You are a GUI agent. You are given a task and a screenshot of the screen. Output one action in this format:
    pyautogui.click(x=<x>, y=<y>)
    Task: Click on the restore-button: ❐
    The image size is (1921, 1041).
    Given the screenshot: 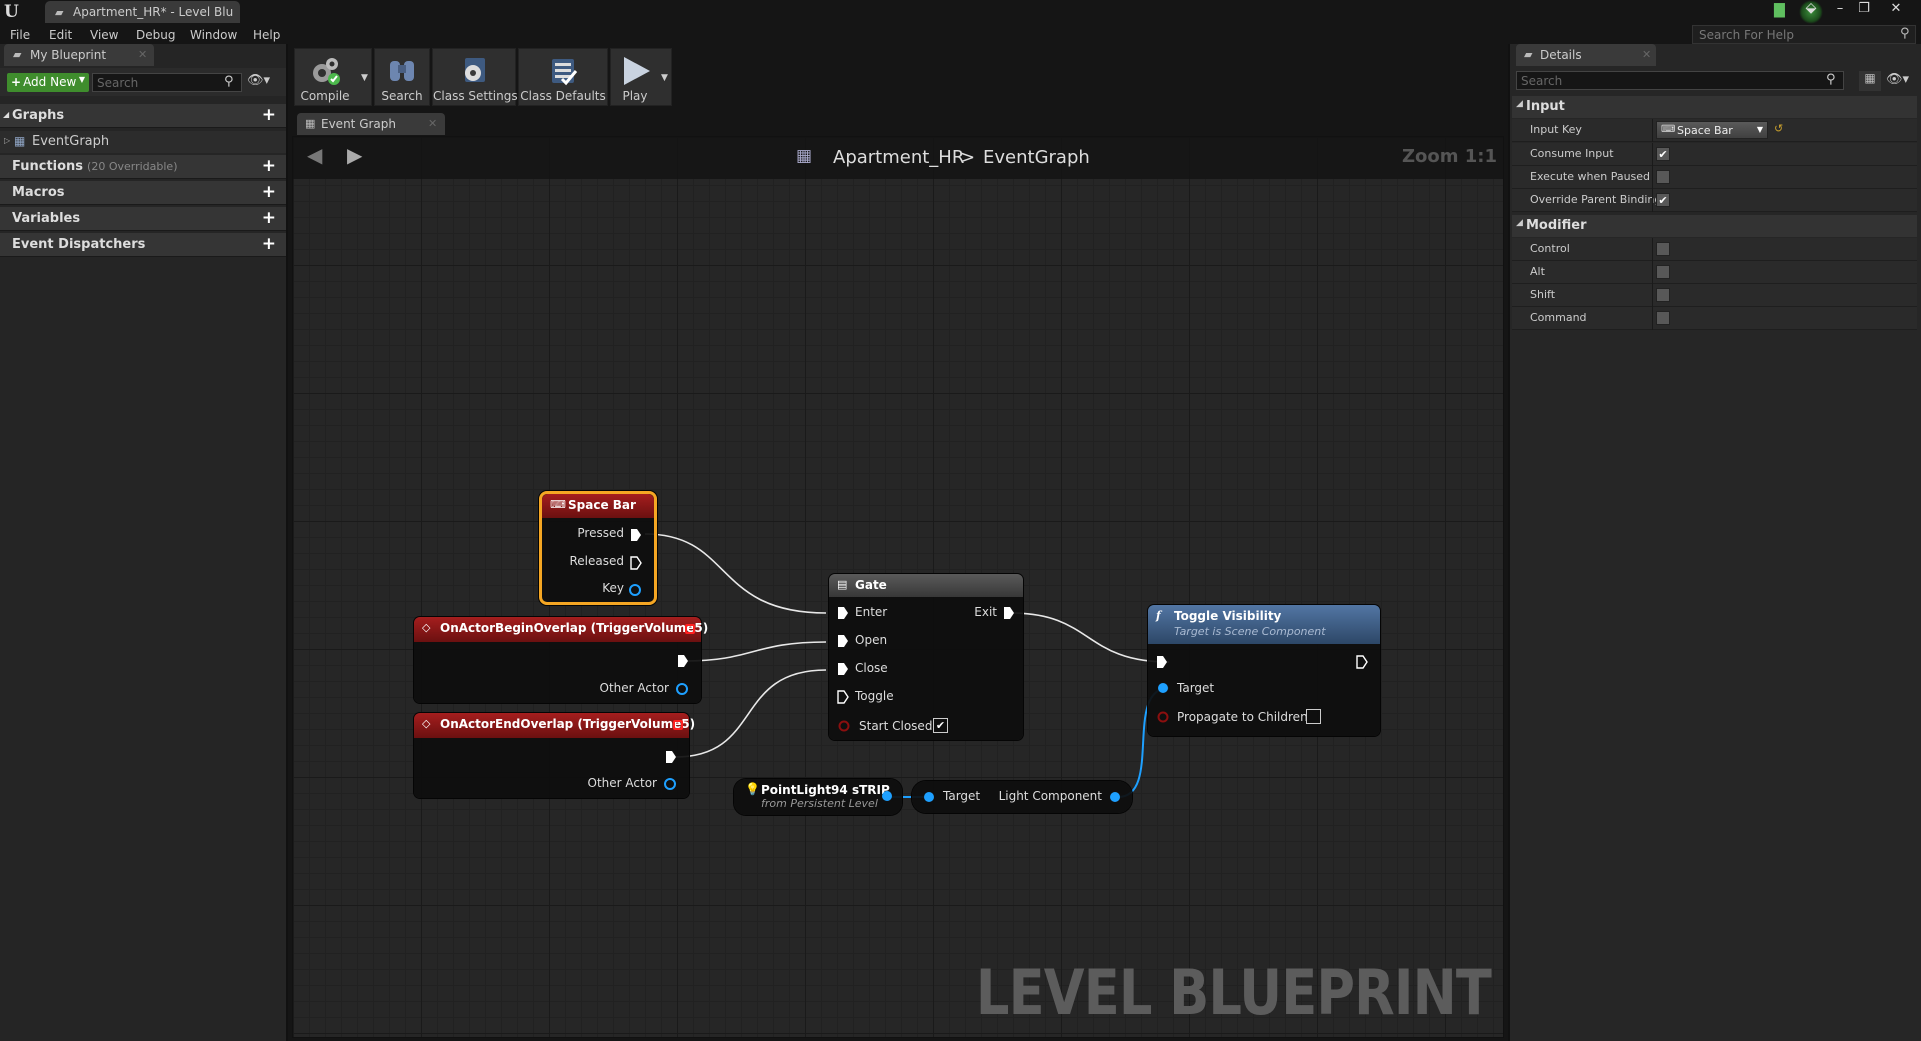 What is the action you would take?
    pyautogui.click(x=1864, y=9)
    